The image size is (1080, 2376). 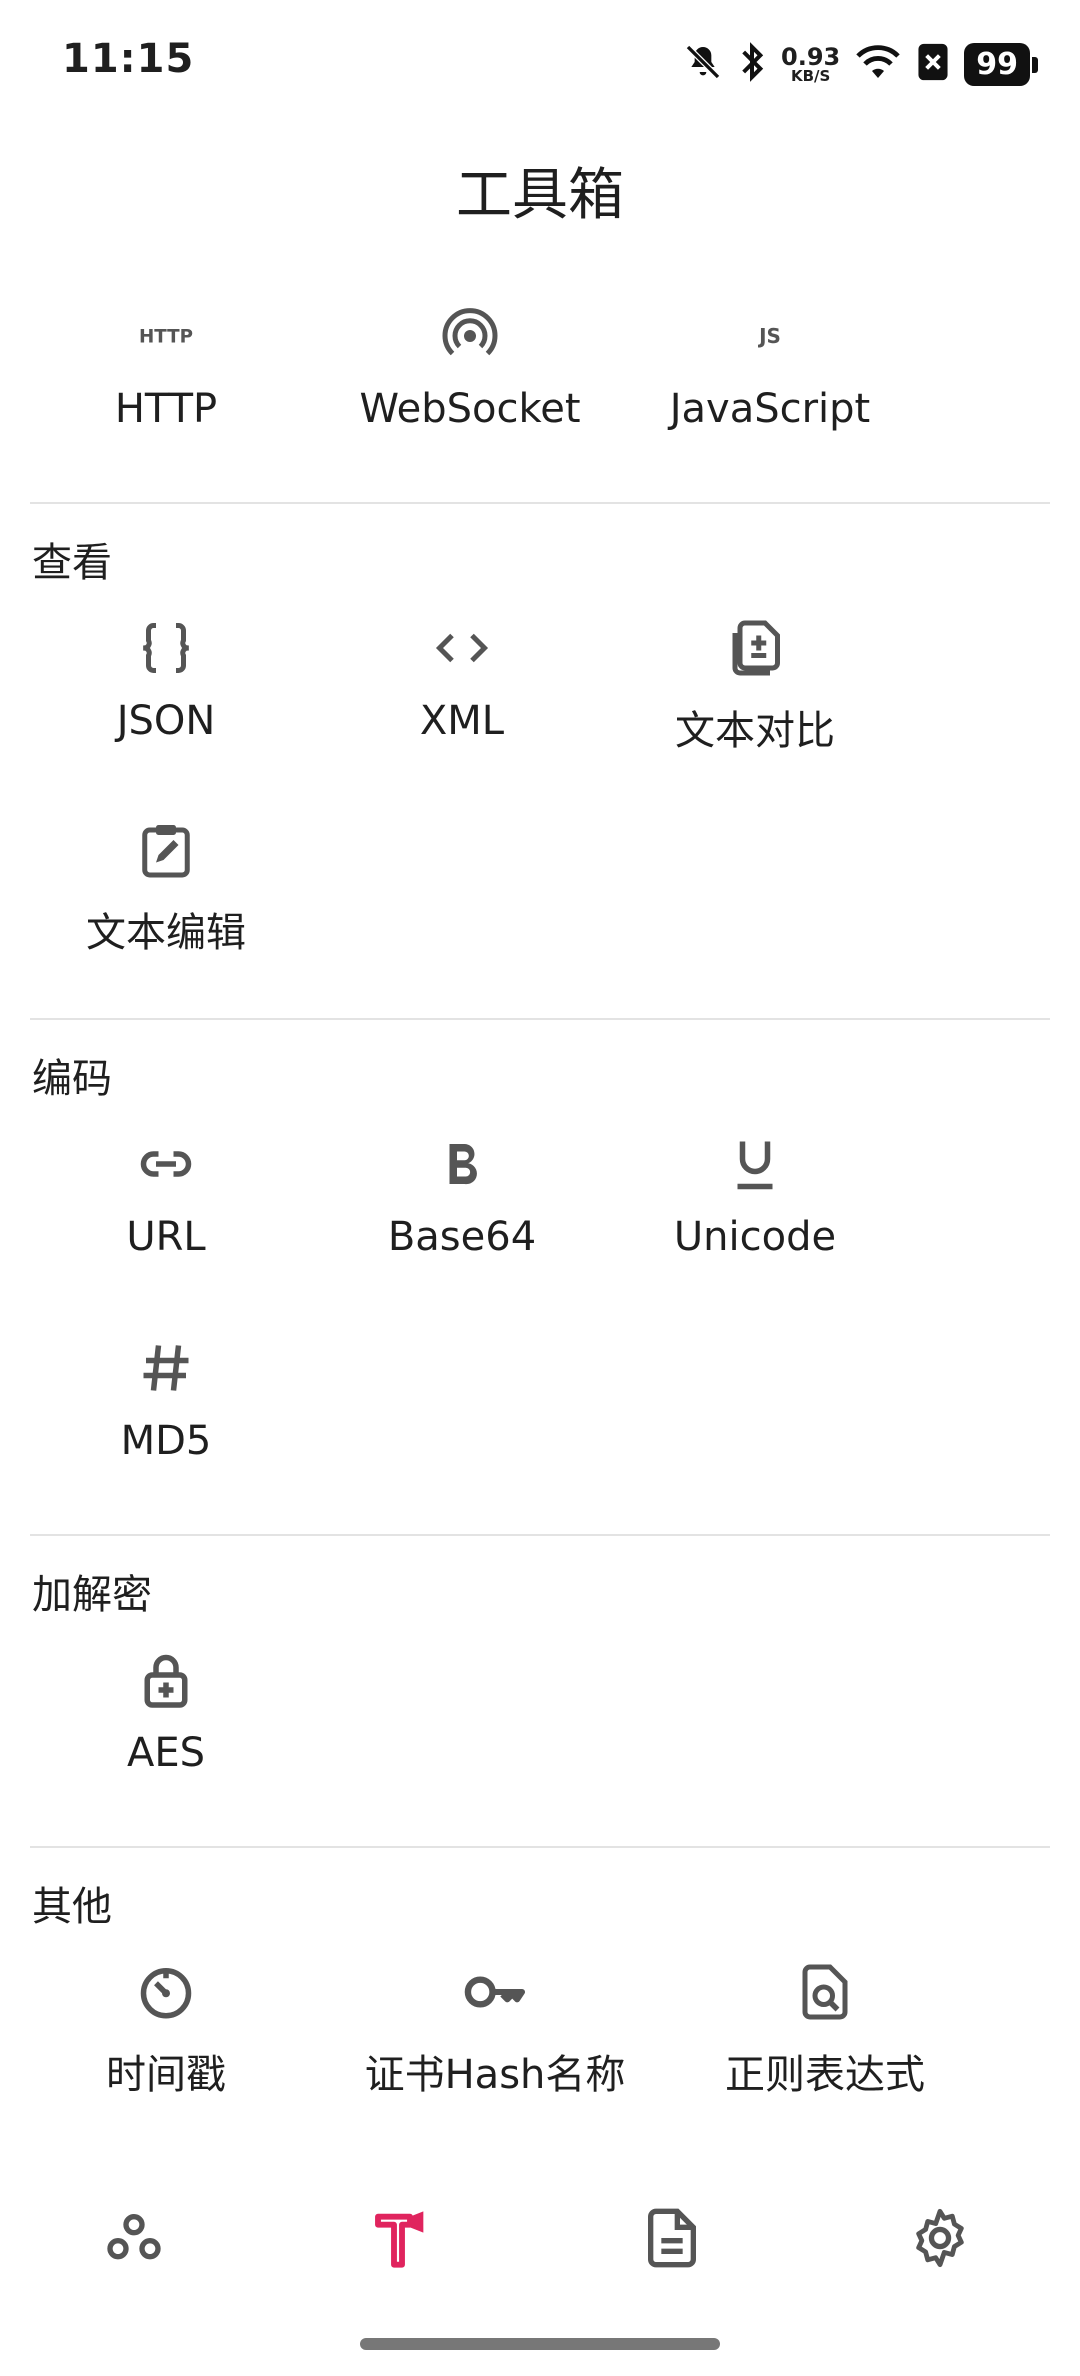 What do you see at coordinates (540, 60) in the screenshot?
I see `status-bar: 11:15 0.93 KB/S 99` at bounding box center [540, 60].